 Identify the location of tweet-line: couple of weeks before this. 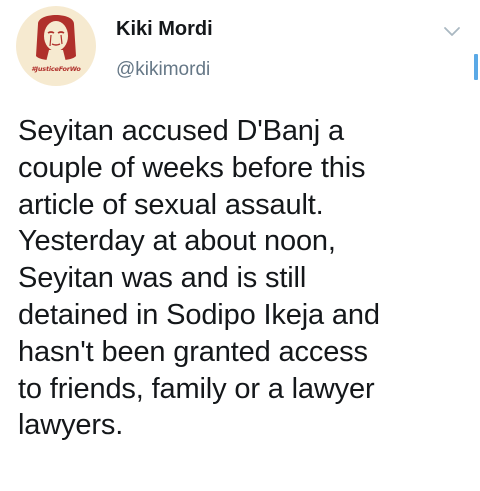
(192, 167).